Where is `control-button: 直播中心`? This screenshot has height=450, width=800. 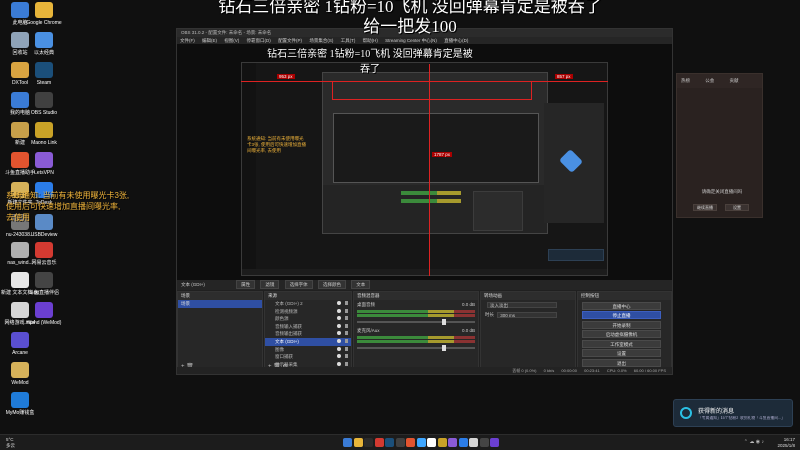
control-button: 直播中心 is located at coordinates (621, 305).